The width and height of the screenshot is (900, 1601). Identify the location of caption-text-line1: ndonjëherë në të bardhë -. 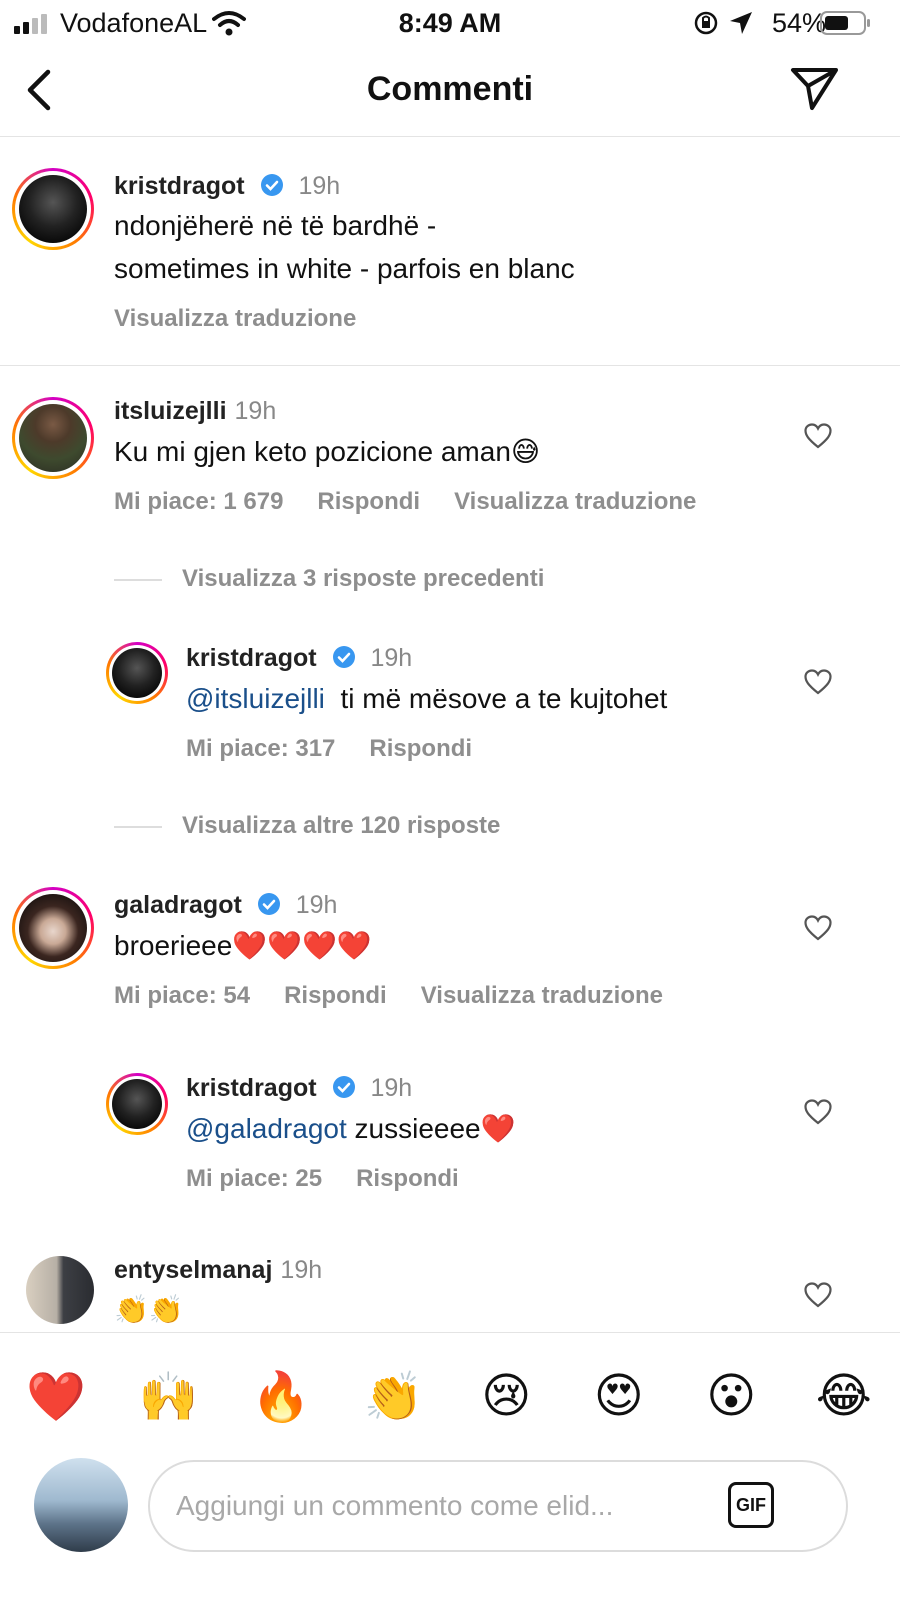
(275, 225).